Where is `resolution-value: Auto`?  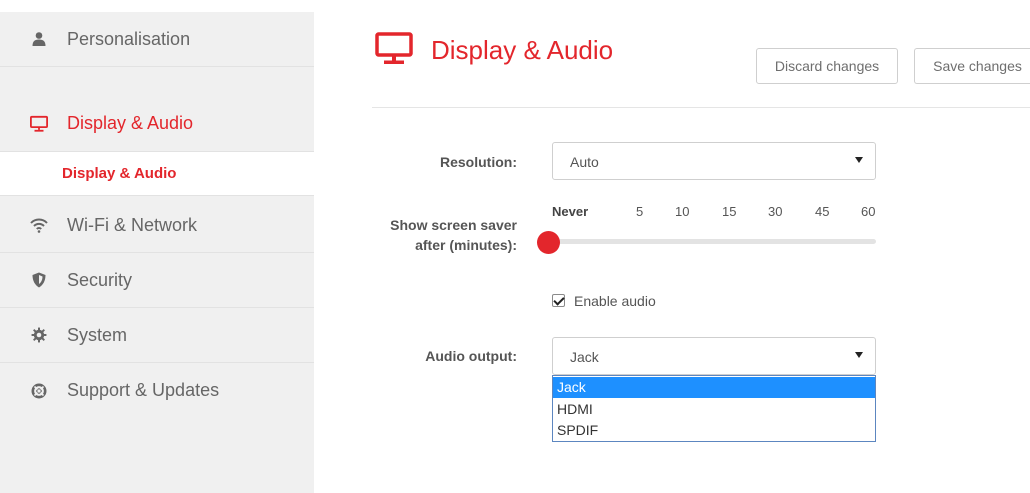
resolution-value: Auto is located at coordinates (584, 162).